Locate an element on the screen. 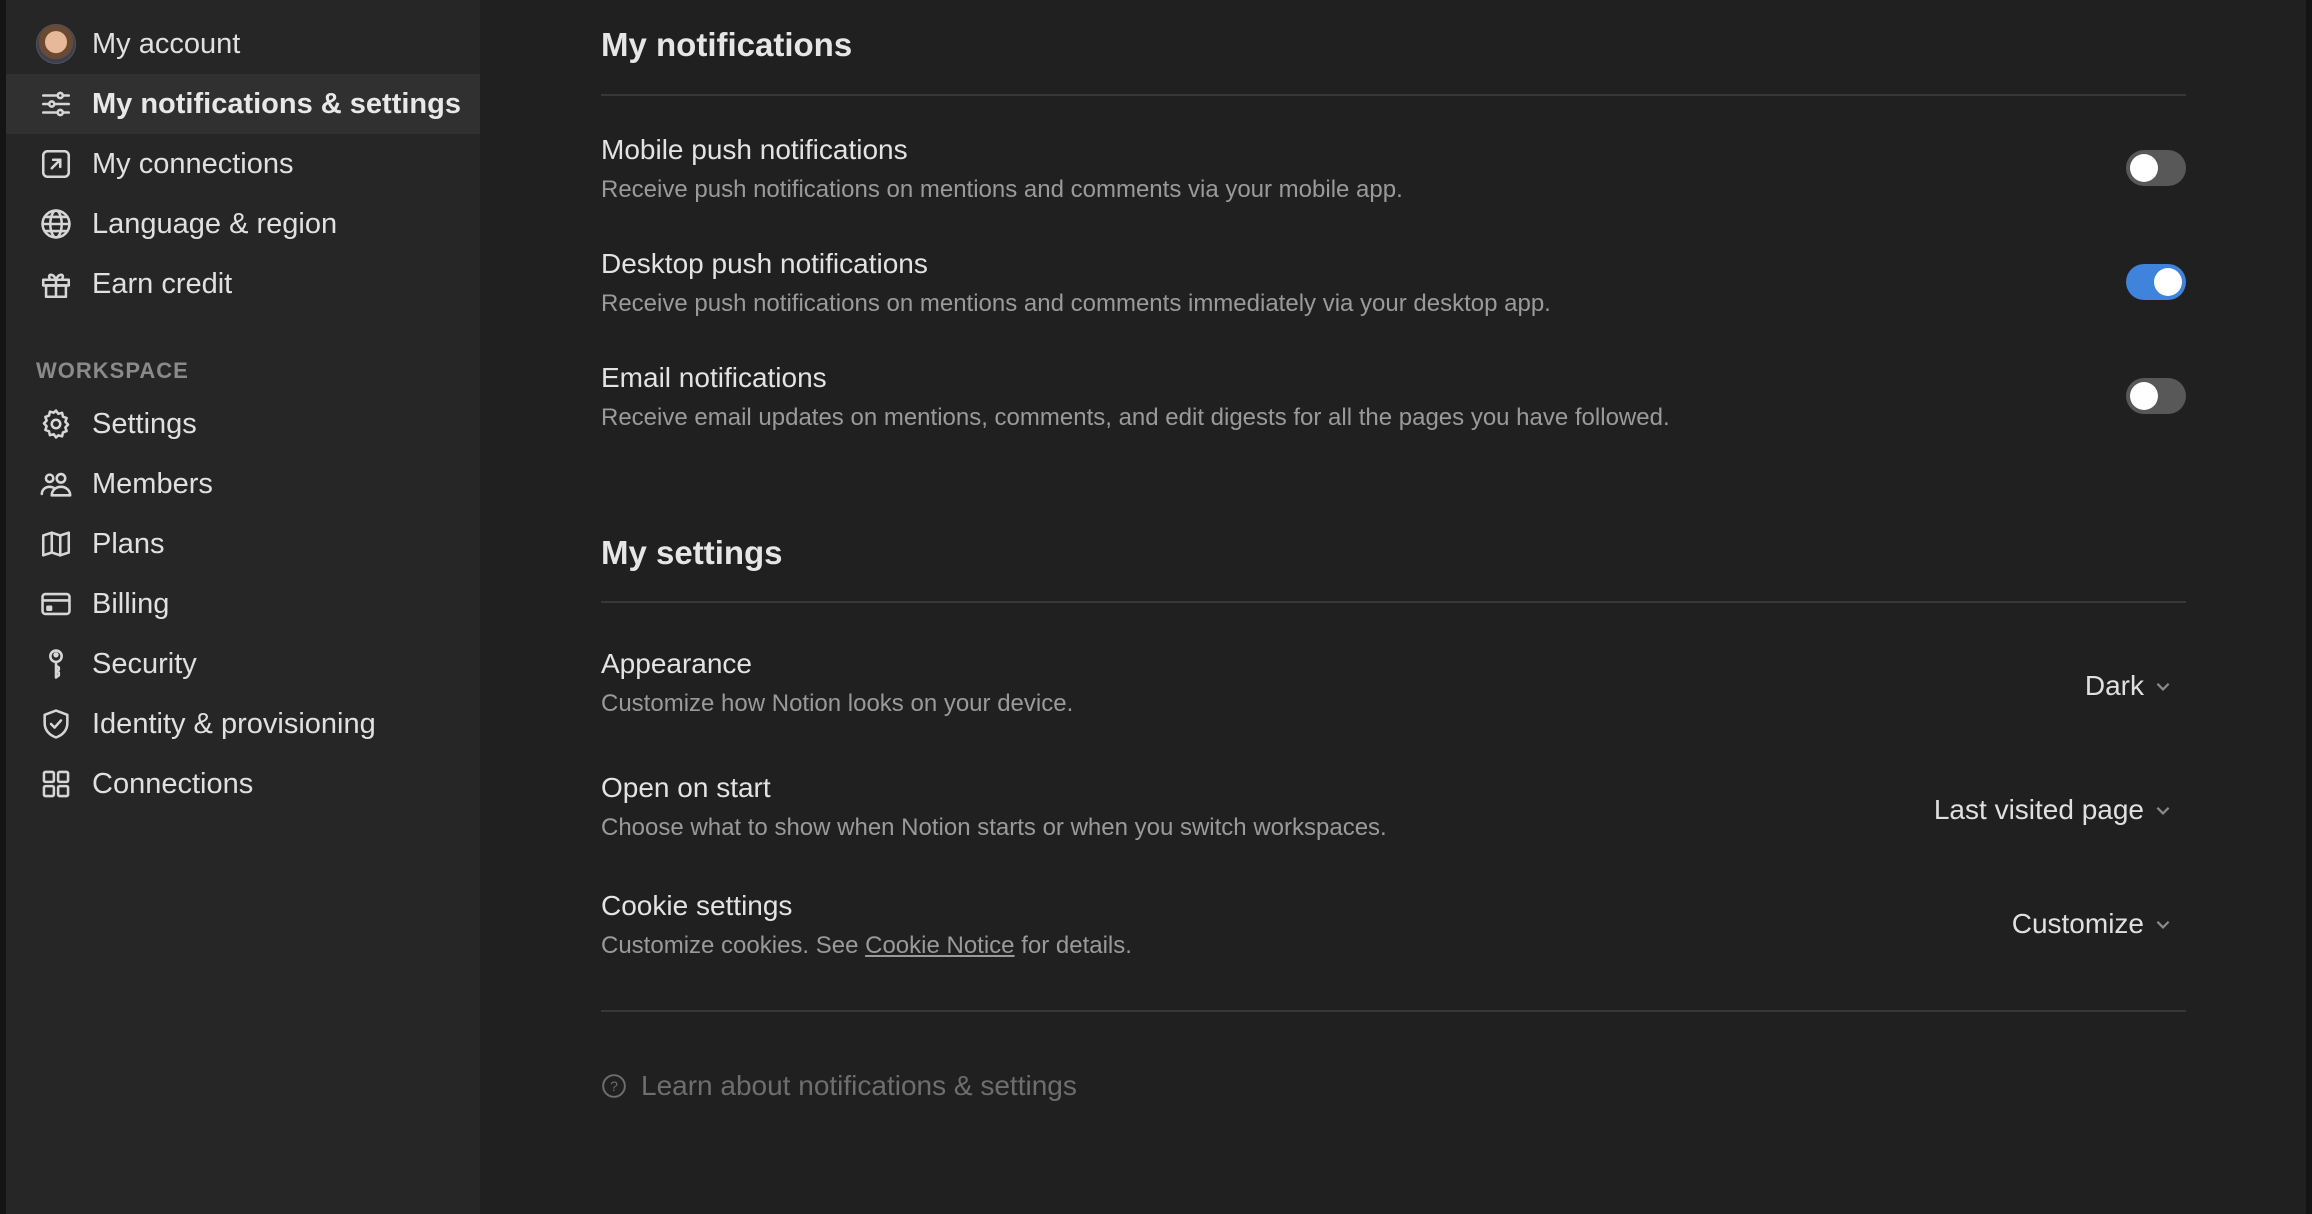 This screenshot has width=2312, height=1214. cookie-settings-select: Customize is located at coordinates (2092, 924).